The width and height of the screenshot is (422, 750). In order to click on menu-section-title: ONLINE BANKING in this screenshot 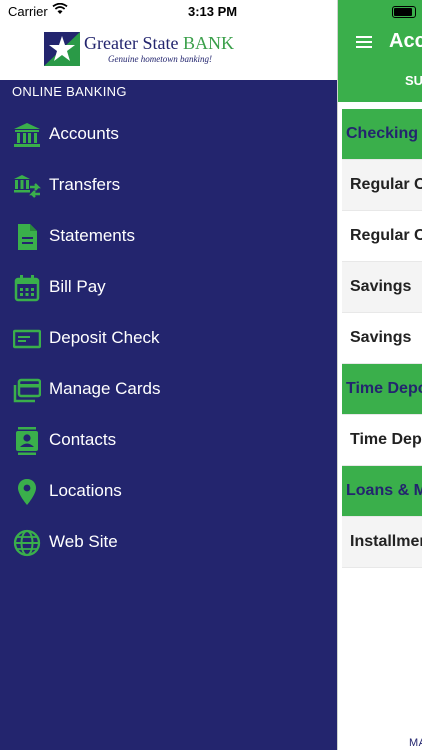, I will do `click(69, 91)`.